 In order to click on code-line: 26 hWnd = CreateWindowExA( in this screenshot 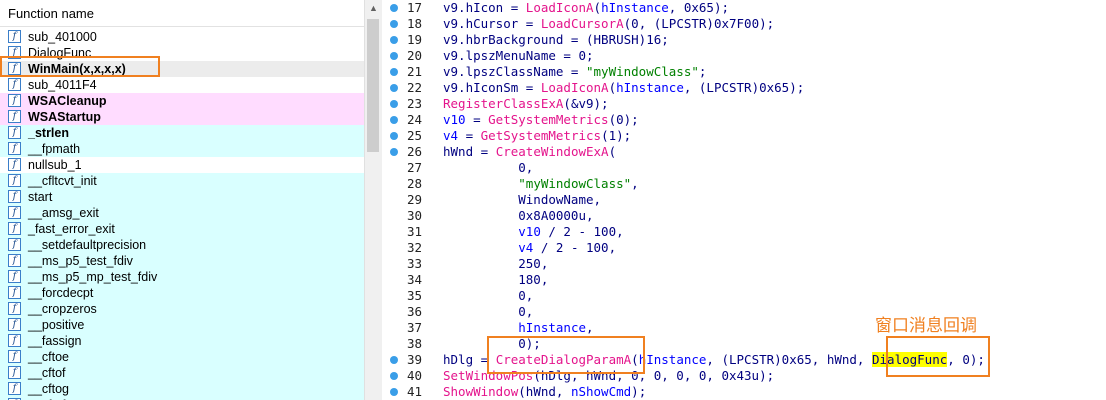, I will do `click(744, 152)`.